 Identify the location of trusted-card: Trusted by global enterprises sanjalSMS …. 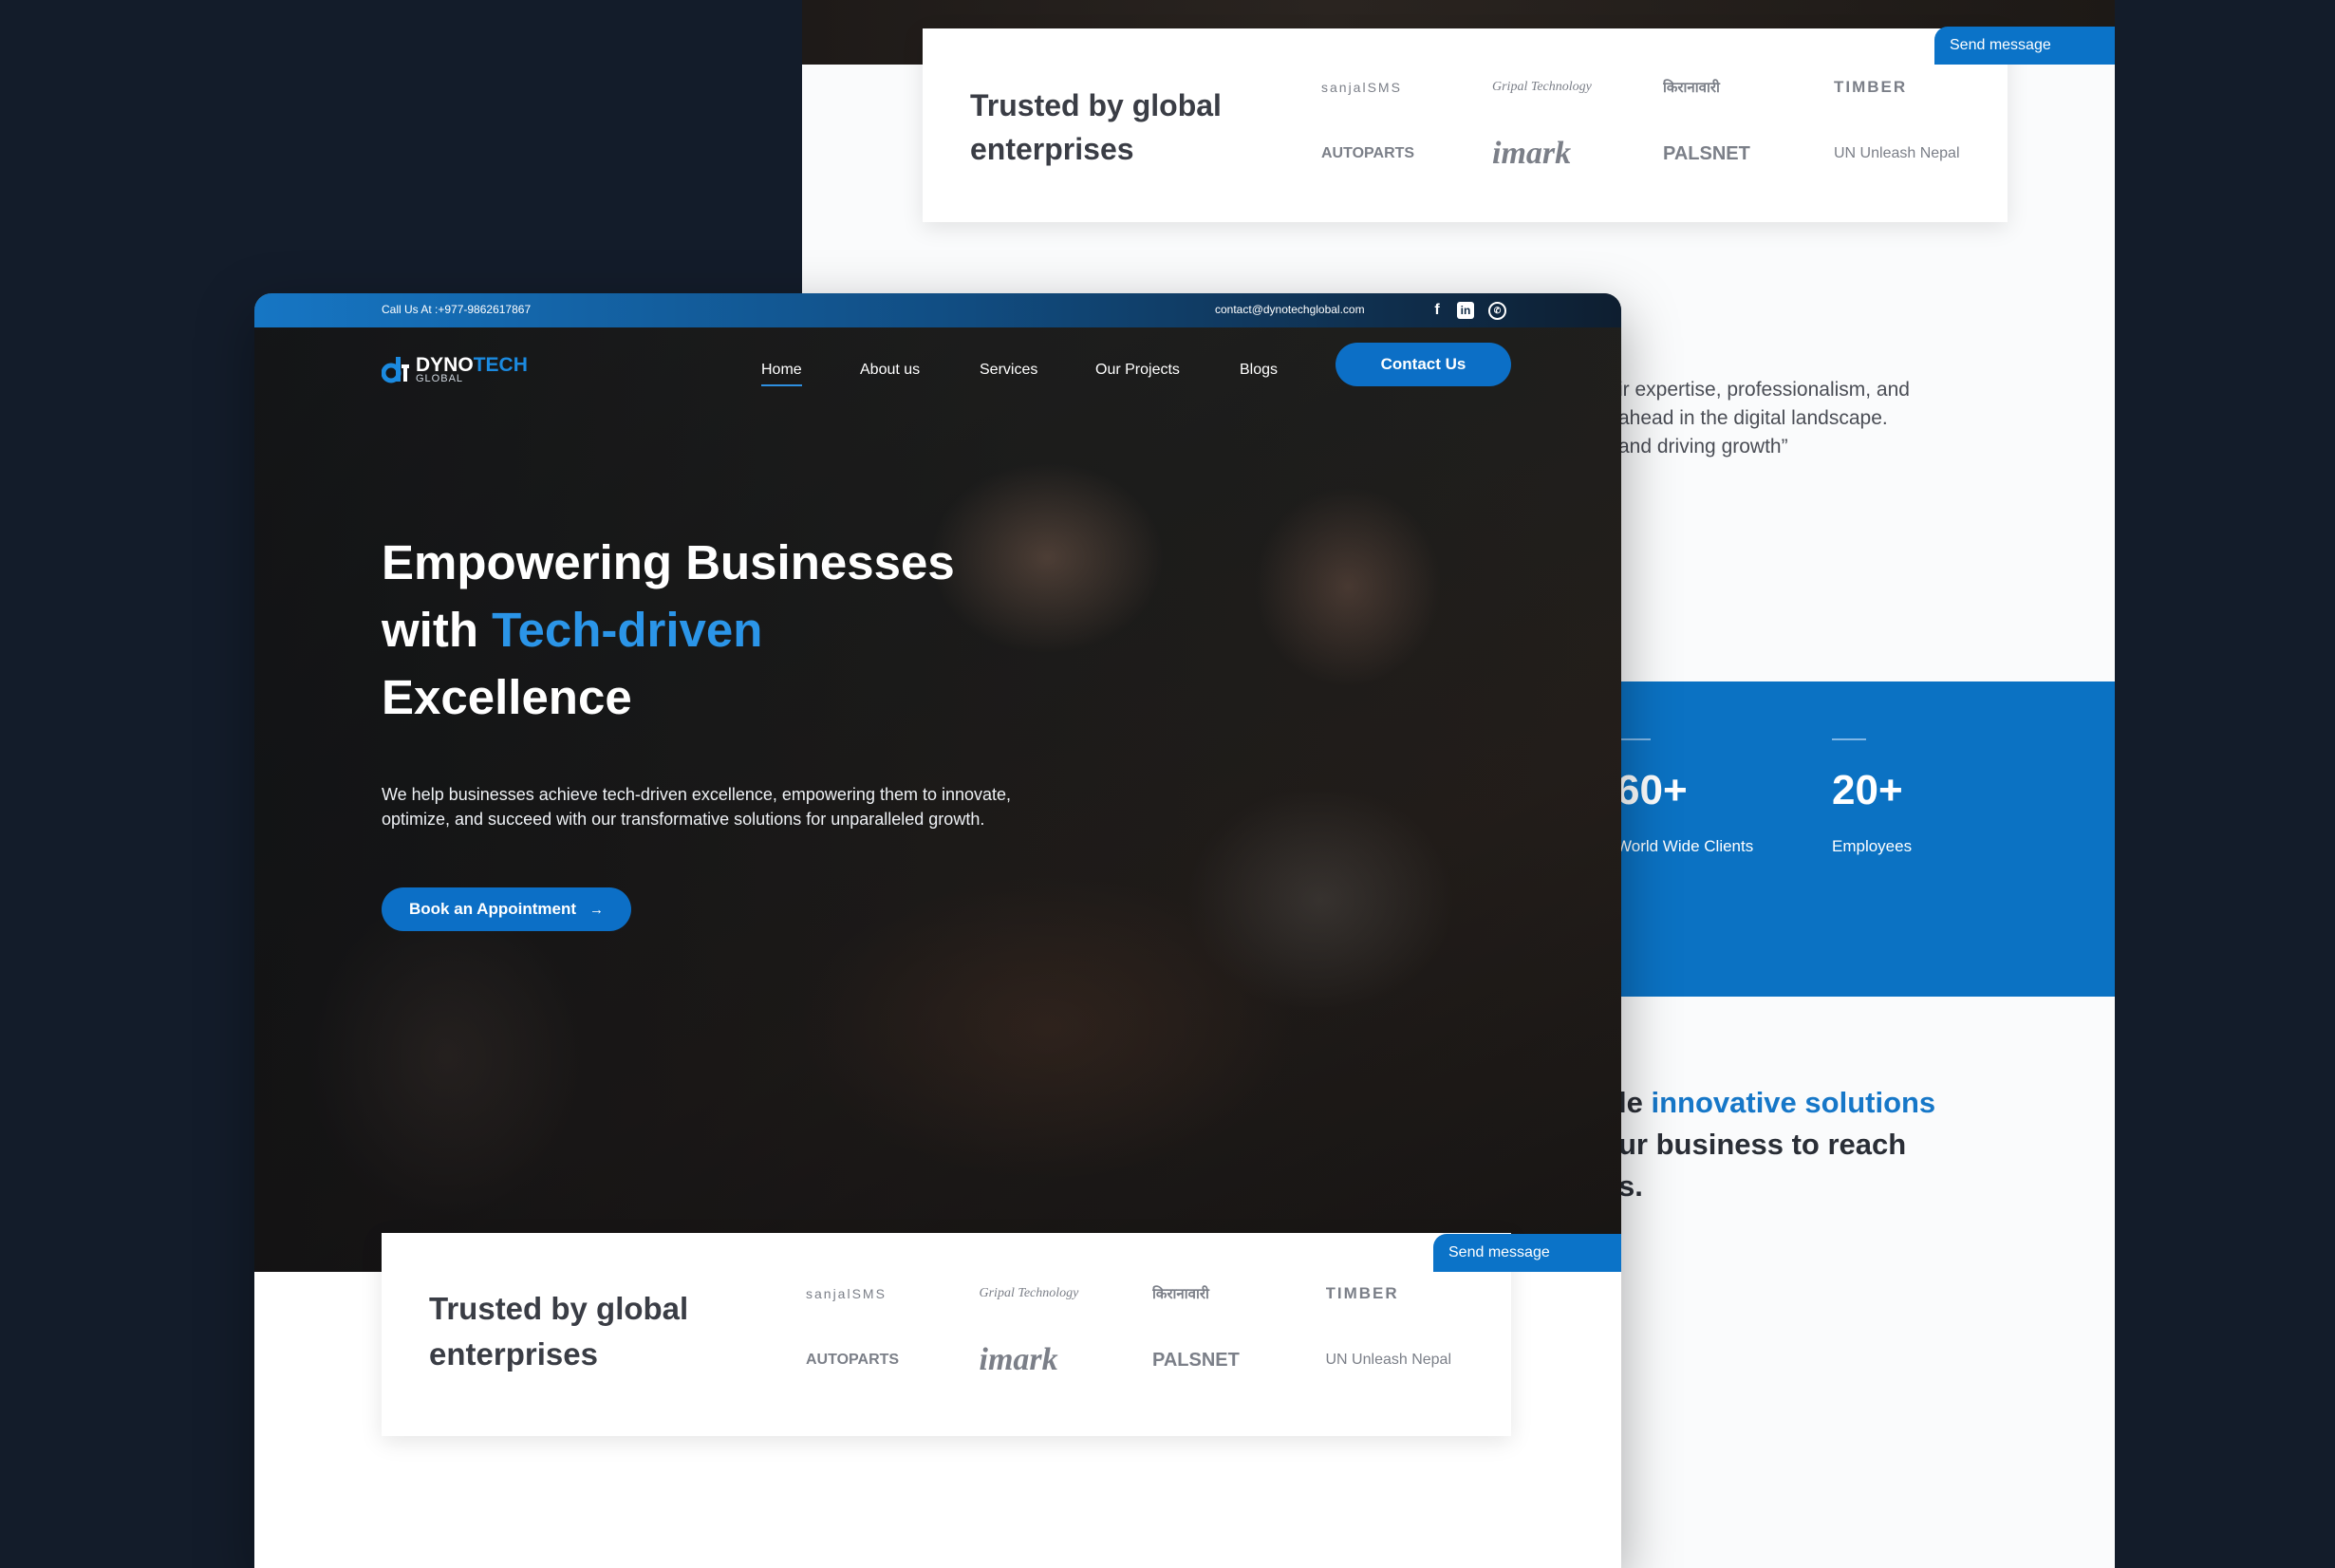
(946, 1335).